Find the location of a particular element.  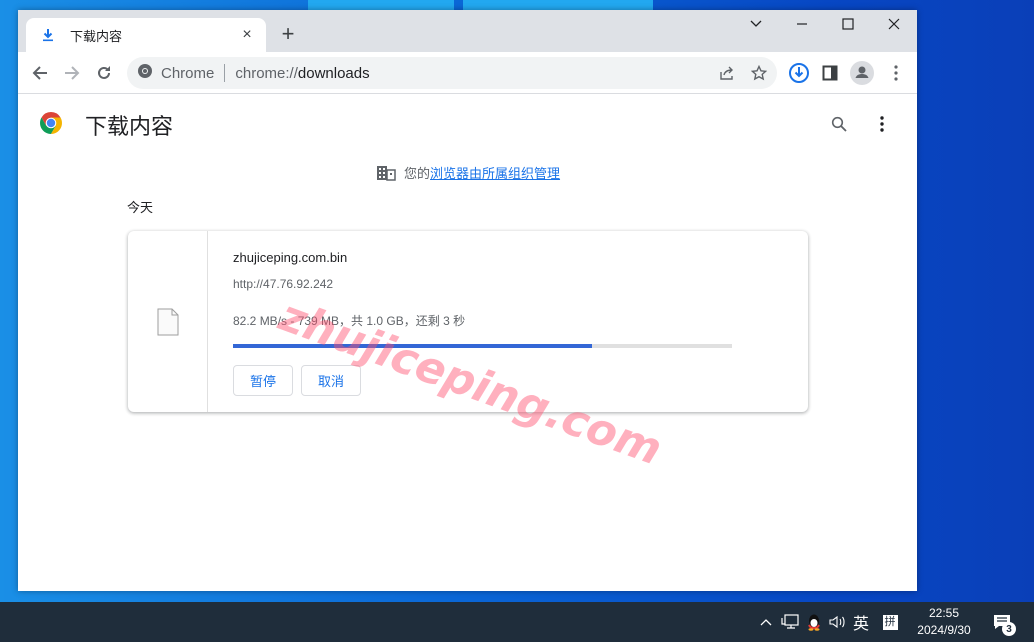

download-status: 82.2 MB/s - 739 MB，共 1.0 GB，还剩 3 秒 is located at coordinates (349, 321).